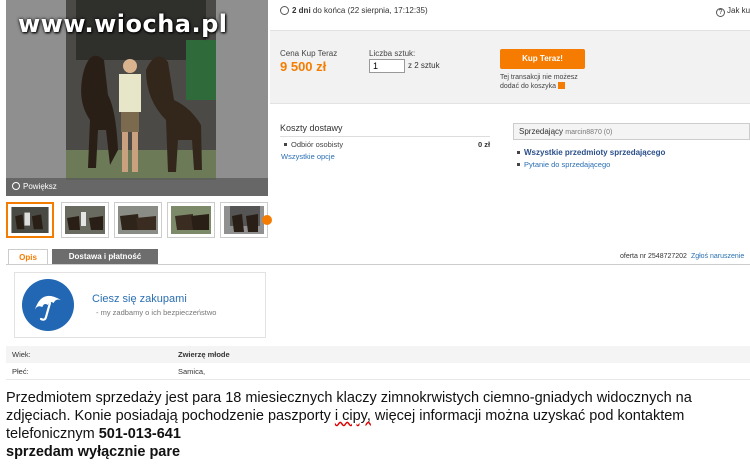  I want to click on quantity-label: Liczba sztuk:, so click(392, 53).